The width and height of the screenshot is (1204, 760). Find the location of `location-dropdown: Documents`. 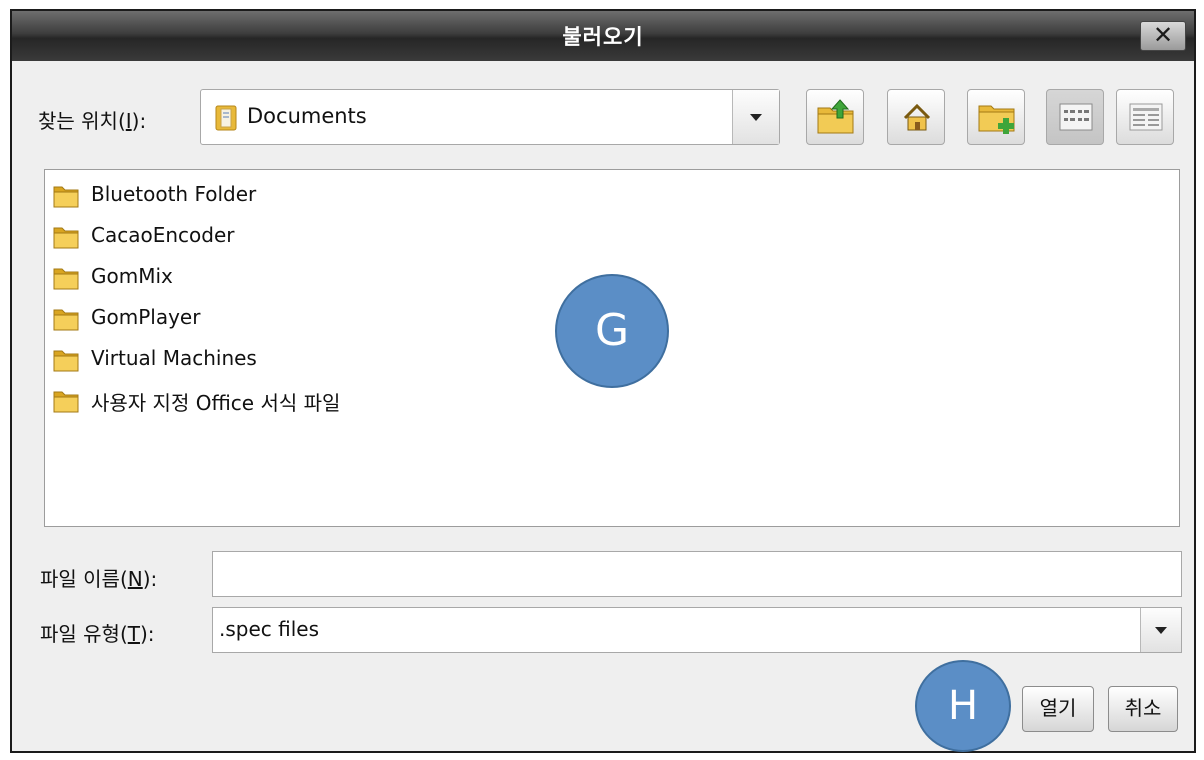

location-dropdown: Documents is located at coordinates (490, 117).